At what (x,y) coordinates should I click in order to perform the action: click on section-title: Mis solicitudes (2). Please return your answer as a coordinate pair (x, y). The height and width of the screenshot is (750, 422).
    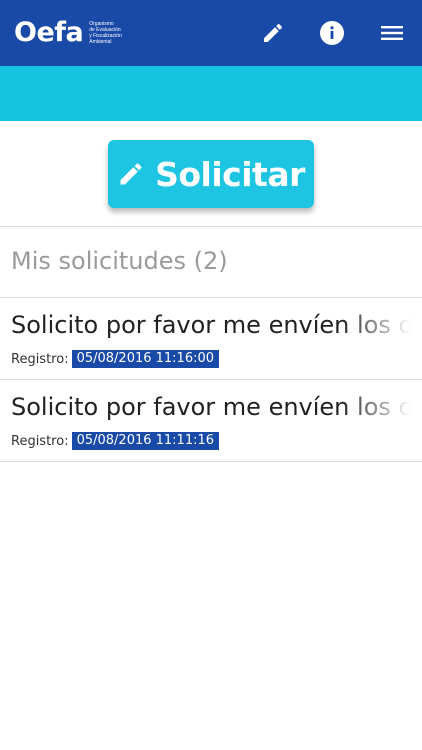
    Looking at the image, I should click on (119, 261).